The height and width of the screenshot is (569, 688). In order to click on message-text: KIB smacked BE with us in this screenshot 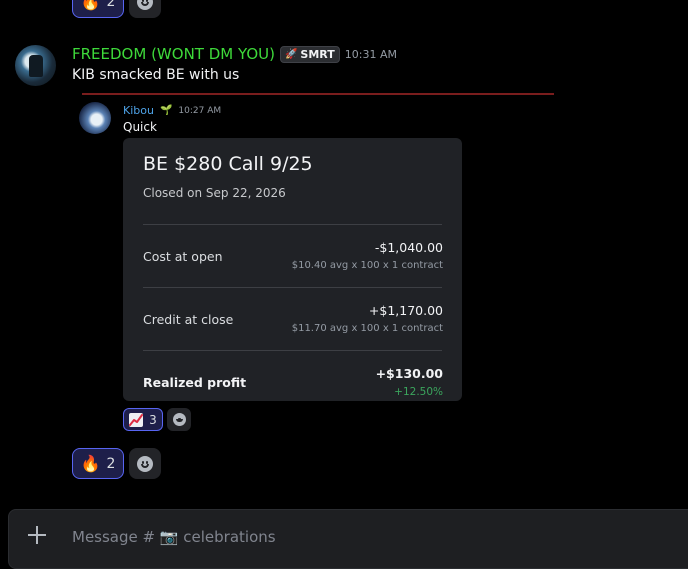, I will do `click(156, 75)`.